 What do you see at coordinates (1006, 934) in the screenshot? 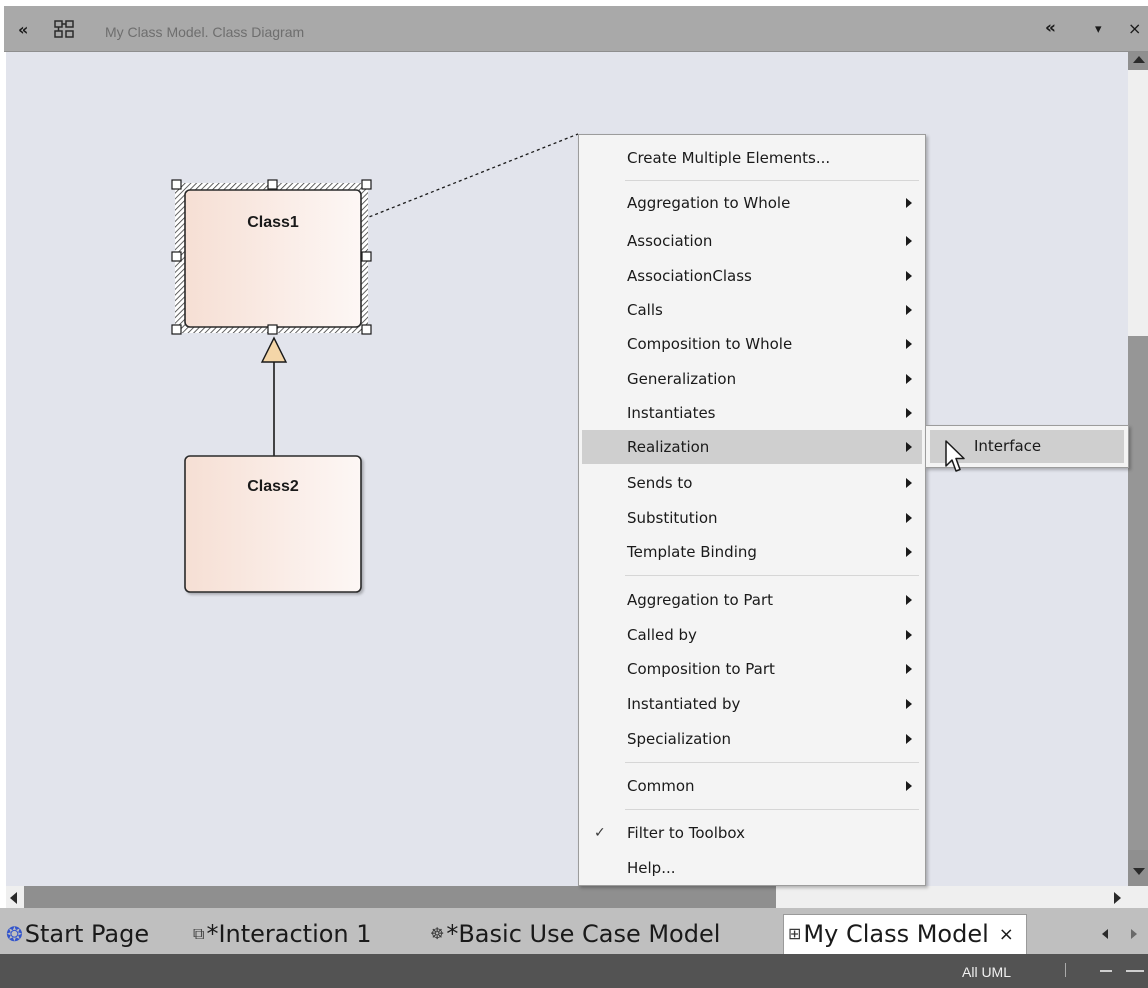
I see `tab-close-icon: ×` at bounding box center [1006, 934].